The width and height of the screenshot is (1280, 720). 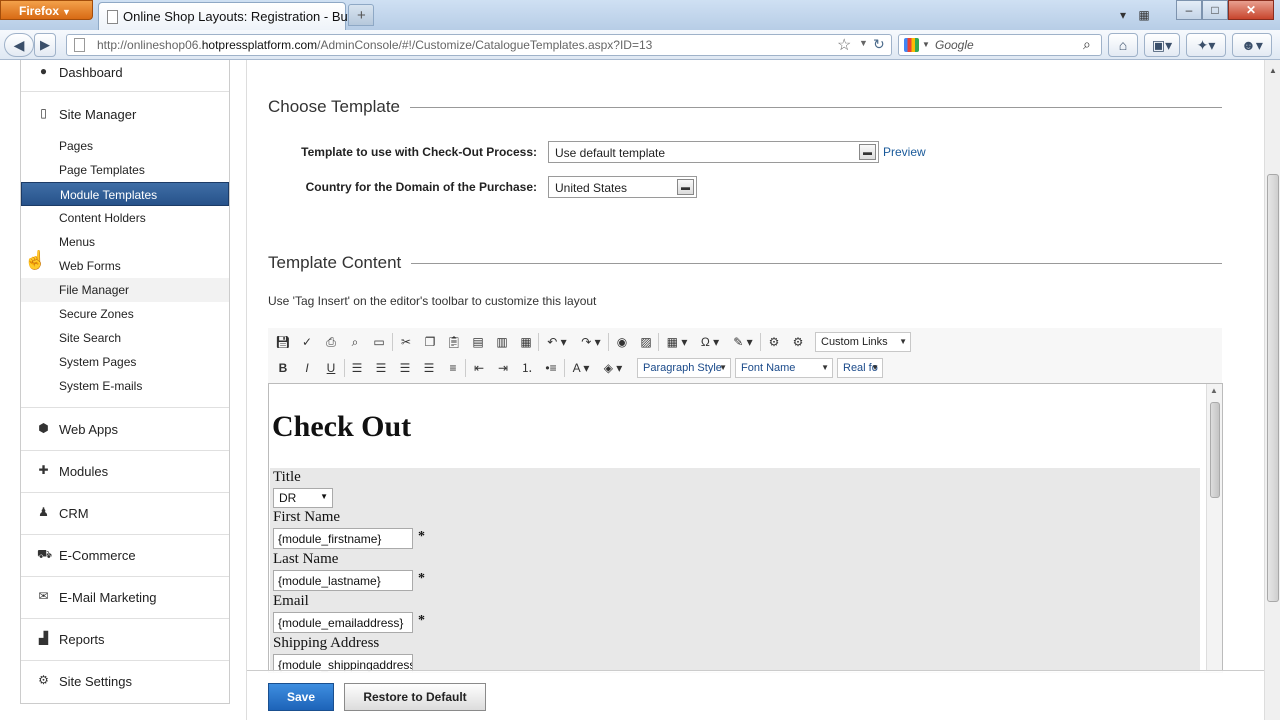 I want to click on sidebar-item-site-search: Site Search, so click(x=125, y=338).